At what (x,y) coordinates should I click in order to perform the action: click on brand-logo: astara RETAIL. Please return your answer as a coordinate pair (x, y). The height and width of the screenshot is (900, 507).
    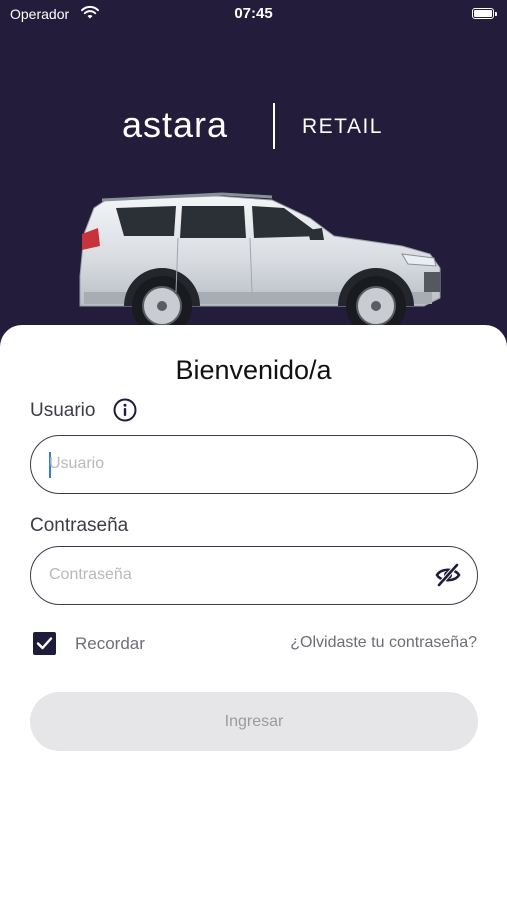
    Looking at the image, I should click on (253, 126).